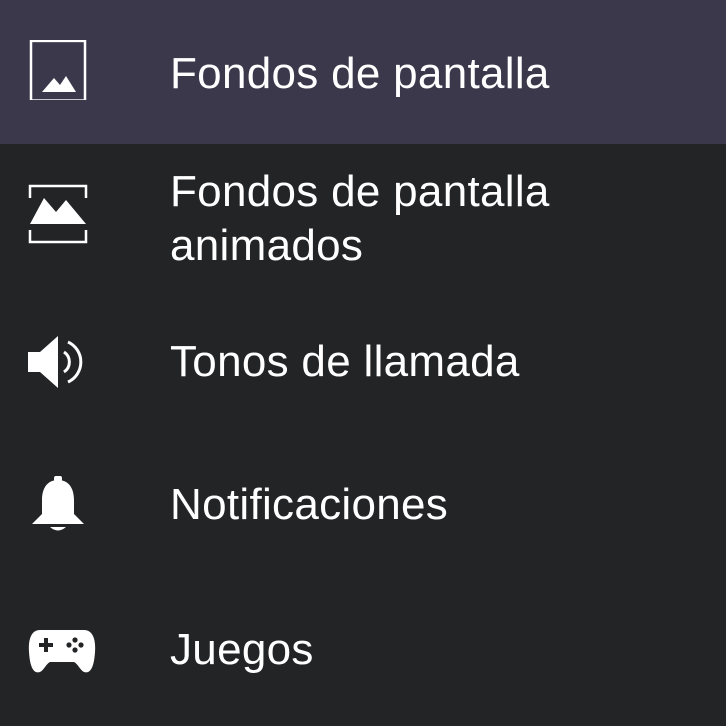 The height and width of the screenshot is (726, 726). What do you see at coordinates (267, 245) in the screenshot?
I see `menu-item-label-line2: animados` at bounding box center [267, 245].